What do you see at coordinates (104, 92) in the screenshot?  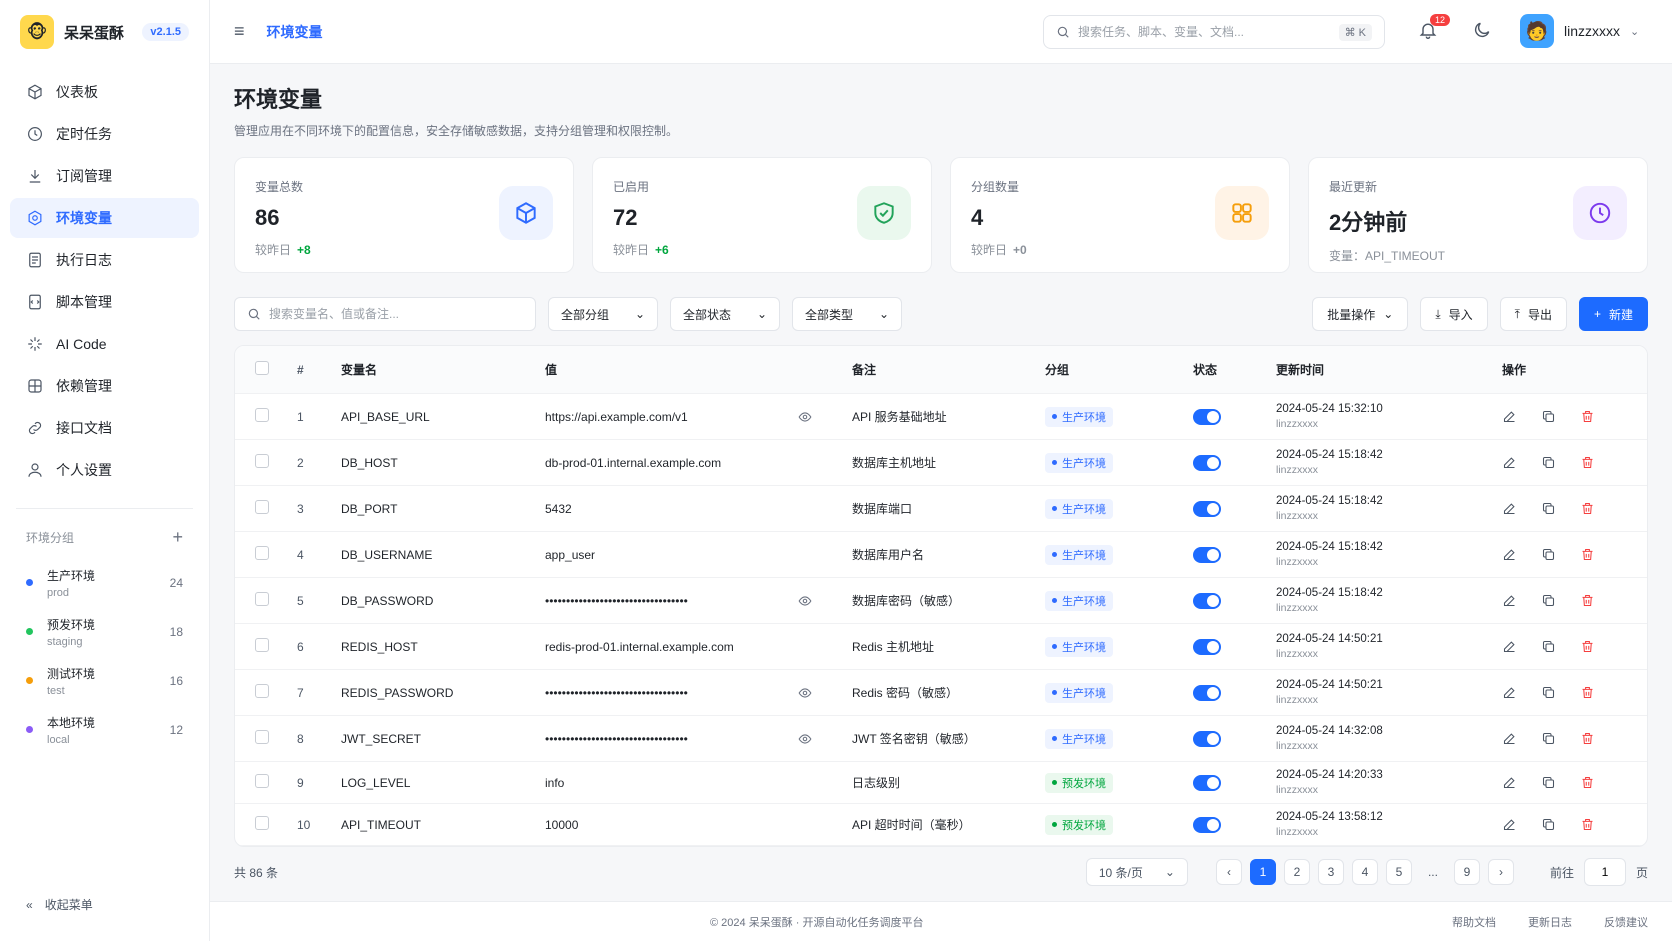 I see `sidebar-item-0: 仪表板` at bounding box center [104, 92].